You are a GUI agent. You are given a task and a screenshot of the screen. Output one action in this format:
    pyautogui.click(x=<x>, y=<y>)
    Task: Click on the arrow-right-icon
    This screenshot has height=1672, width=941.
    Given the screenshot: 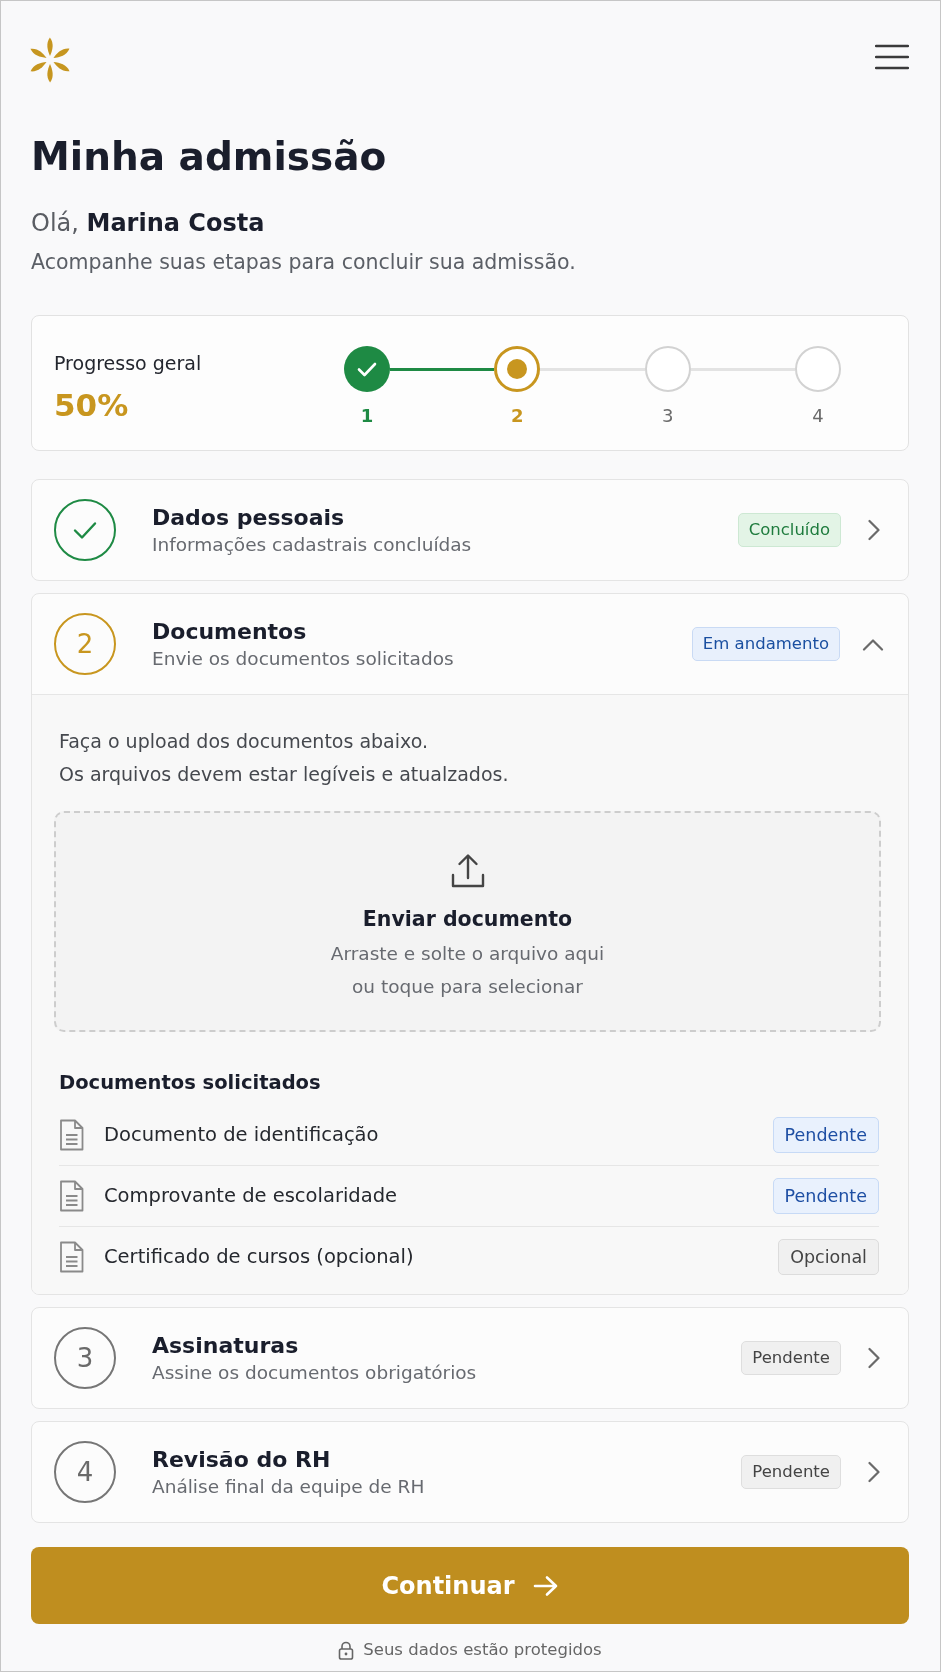 What is the action you would take?
    pyautogui.click(x=545, y=1585)
    